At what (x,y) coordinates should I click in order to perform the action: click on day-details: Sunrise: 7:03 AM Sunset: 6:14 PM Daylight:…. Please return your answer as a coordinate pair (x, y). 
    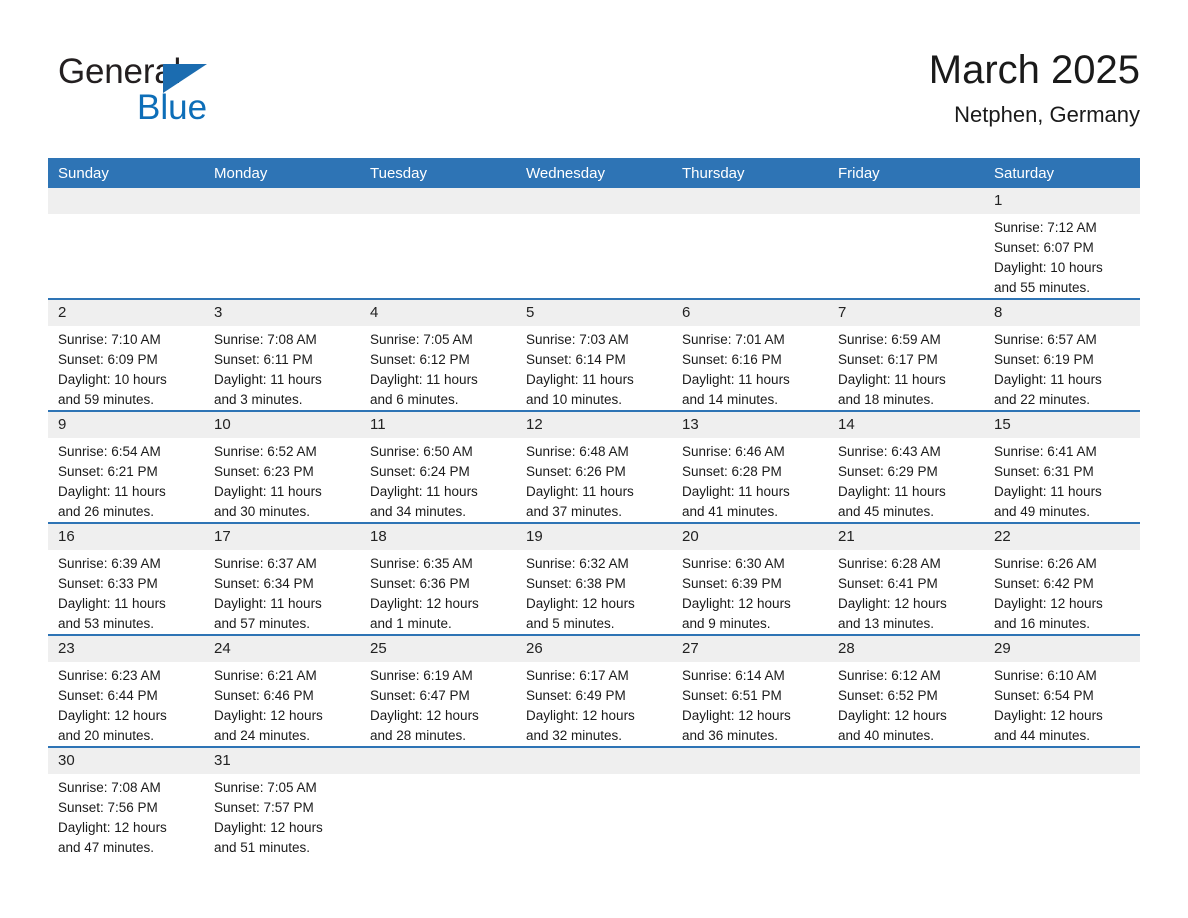
    Looking at the image, I should click on (594, 368).